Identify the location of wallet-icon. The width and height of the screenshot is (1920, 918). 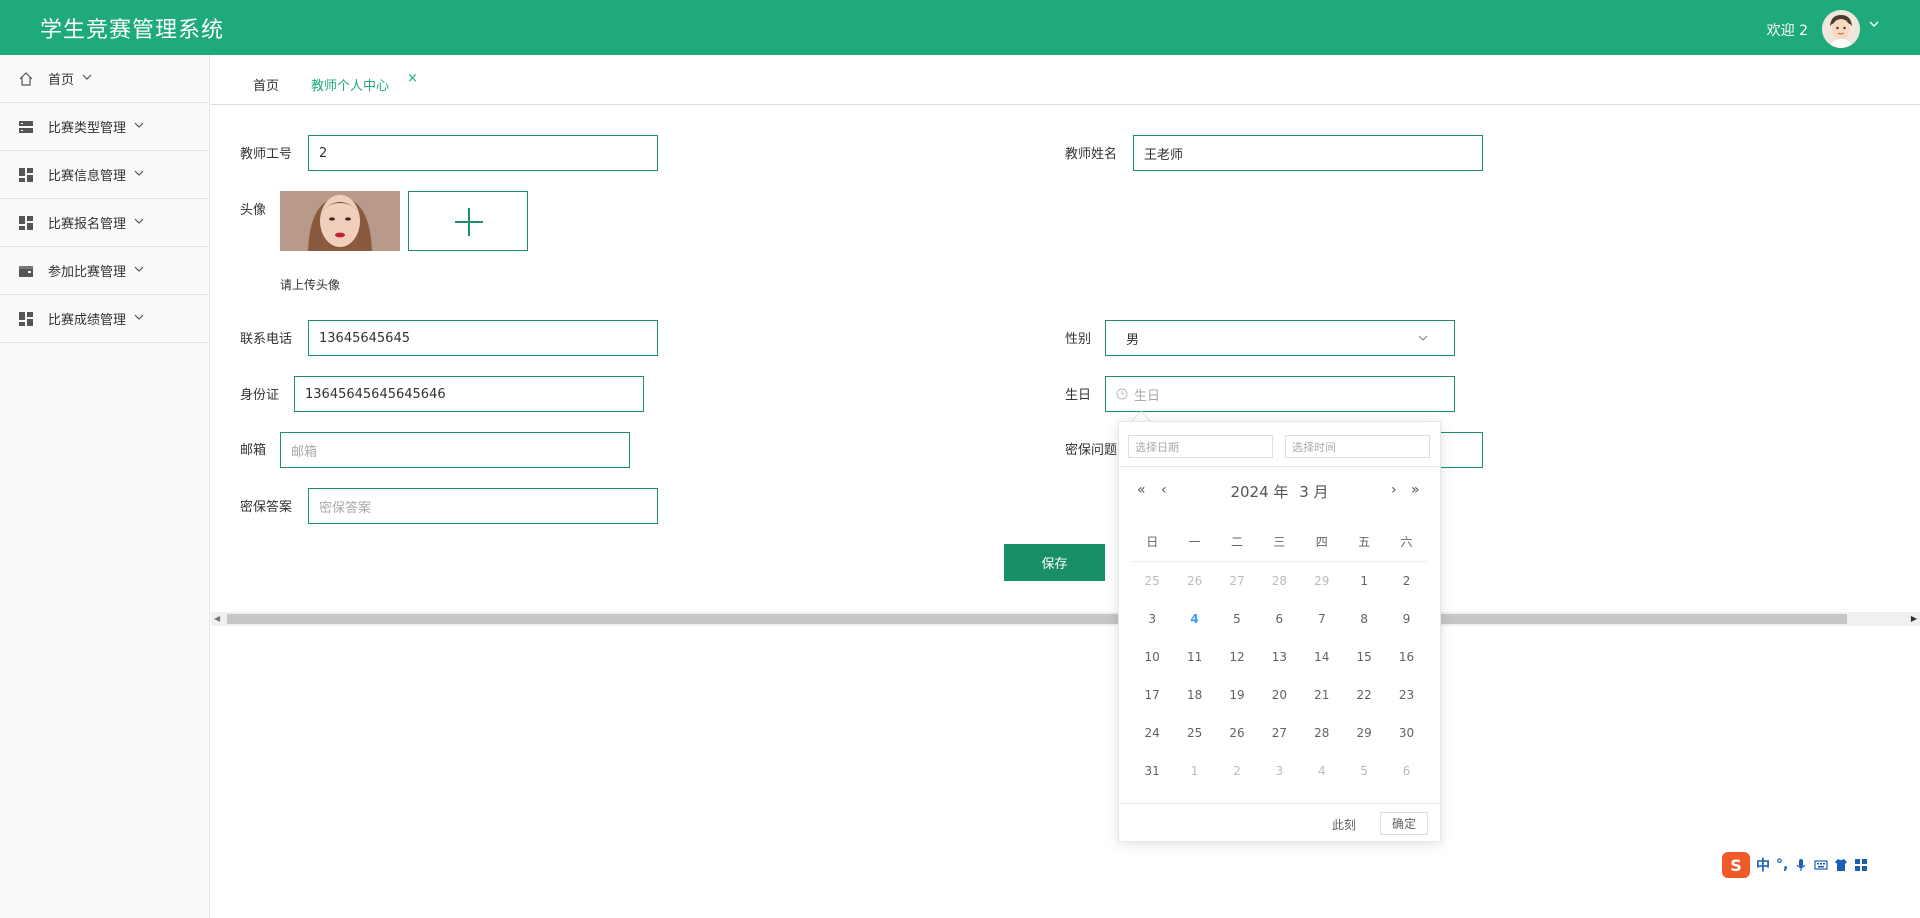
(26, 271).